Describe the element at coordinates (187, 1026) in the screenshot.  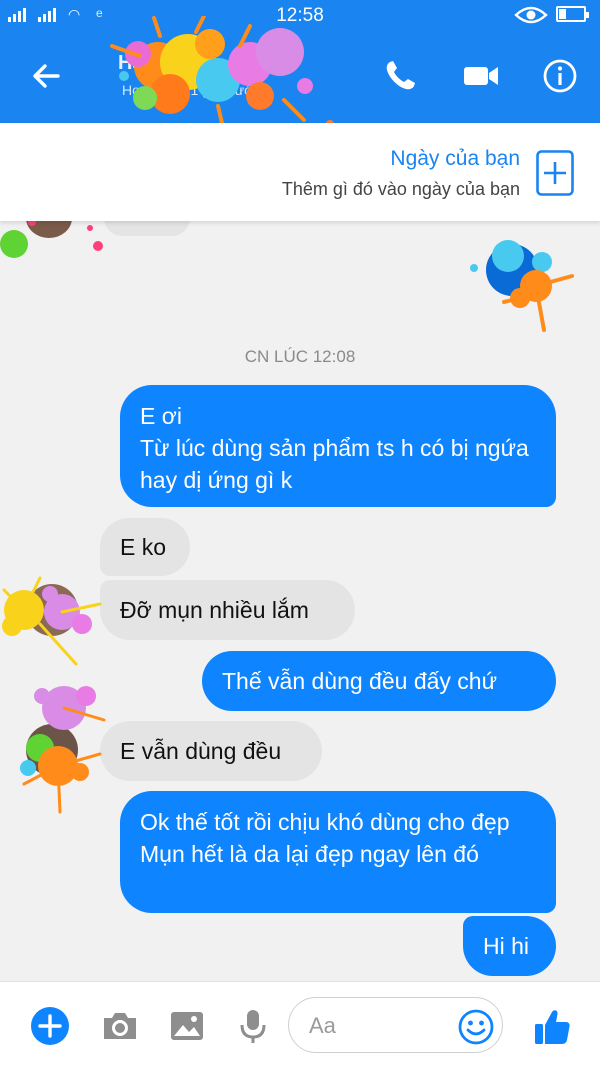
I see `image-icon` at that location.